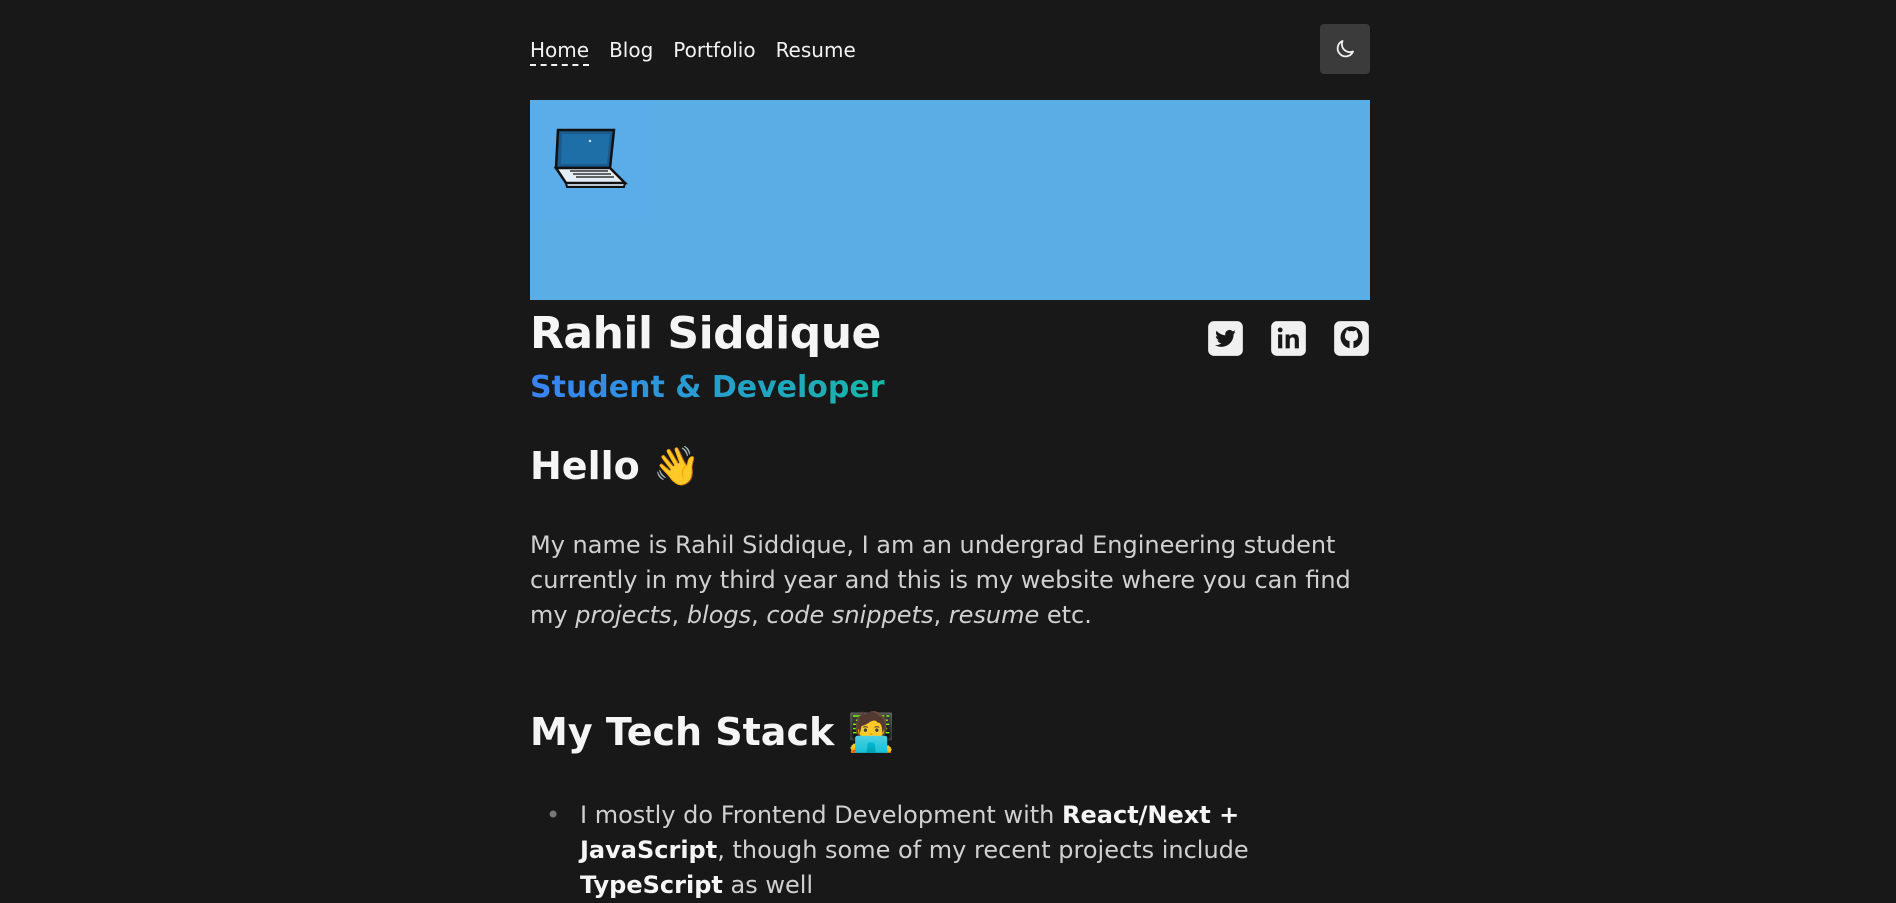 This screenshot has width=1896, height=903. What do you see at coordinates (623, 615) in the screenshot?
I see `intro-projects: projects` at bounding box center [623, 615].